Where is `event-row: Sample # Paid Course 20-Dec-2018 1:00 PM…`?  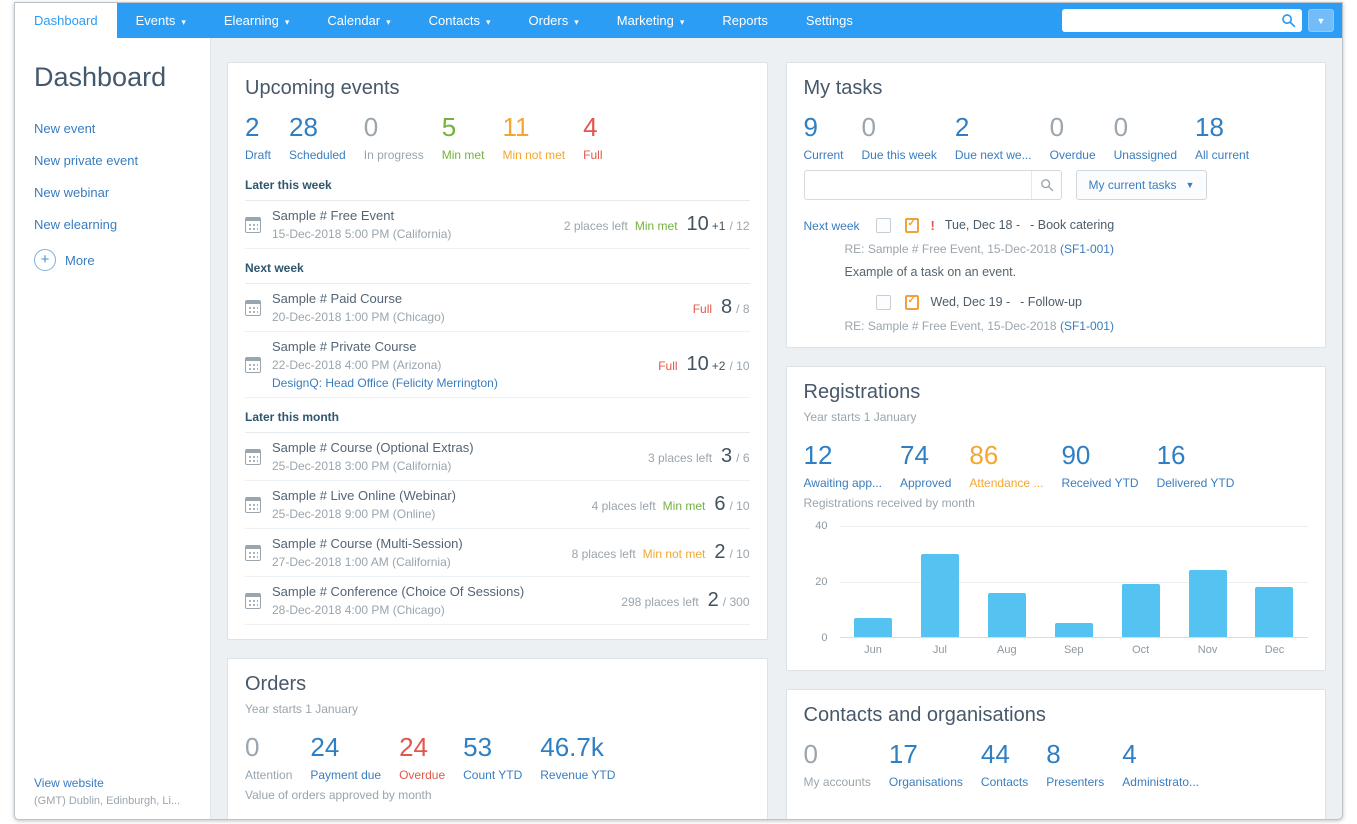 event-row: Sample # Paid Course 20-Dec-2018 1:00 PM… is located at coordinates (497, 308).